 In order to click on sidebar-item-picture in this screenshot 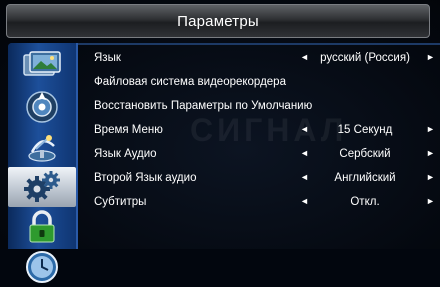, I will do `click(42, 65)`.